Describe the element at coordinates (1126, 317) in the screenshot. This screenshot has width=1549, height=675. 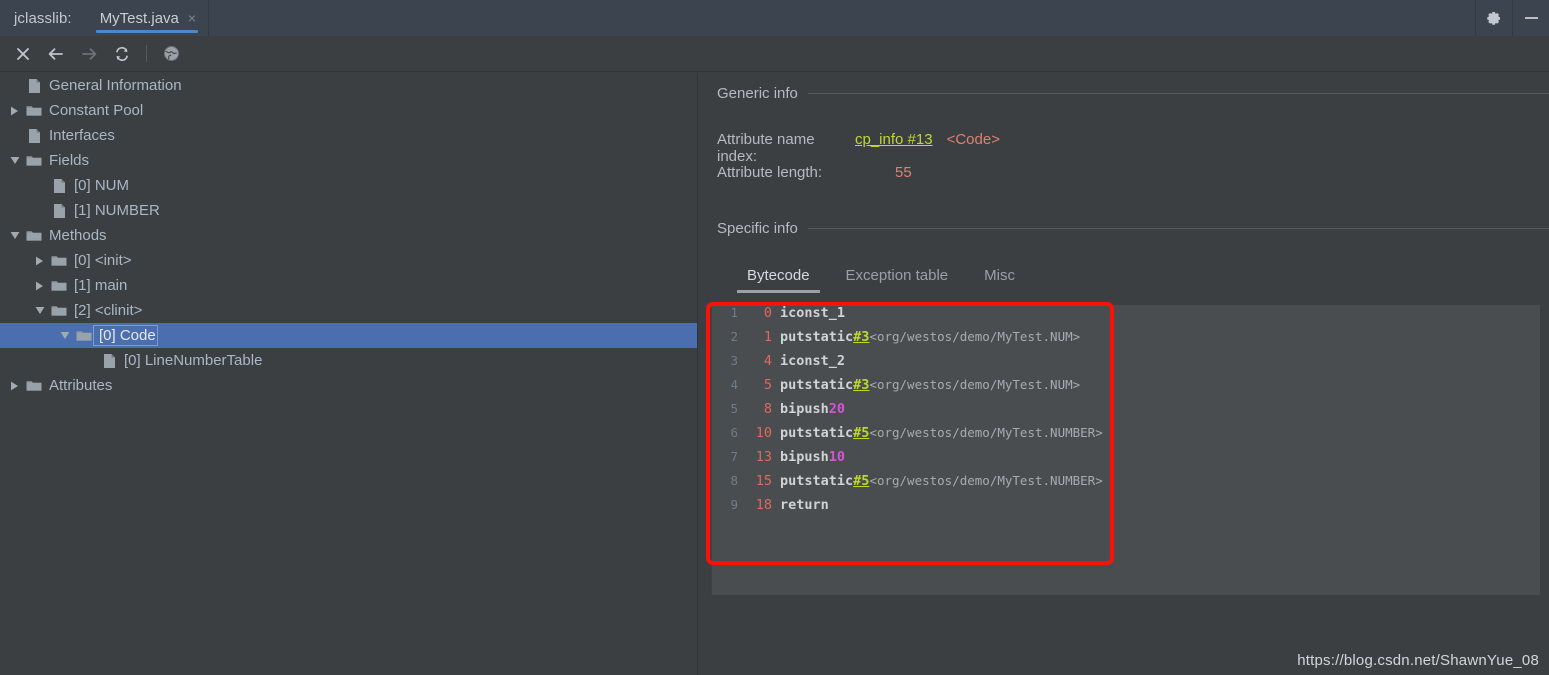
I see `bytecode-line: 1 0 iconst_1` at that location.